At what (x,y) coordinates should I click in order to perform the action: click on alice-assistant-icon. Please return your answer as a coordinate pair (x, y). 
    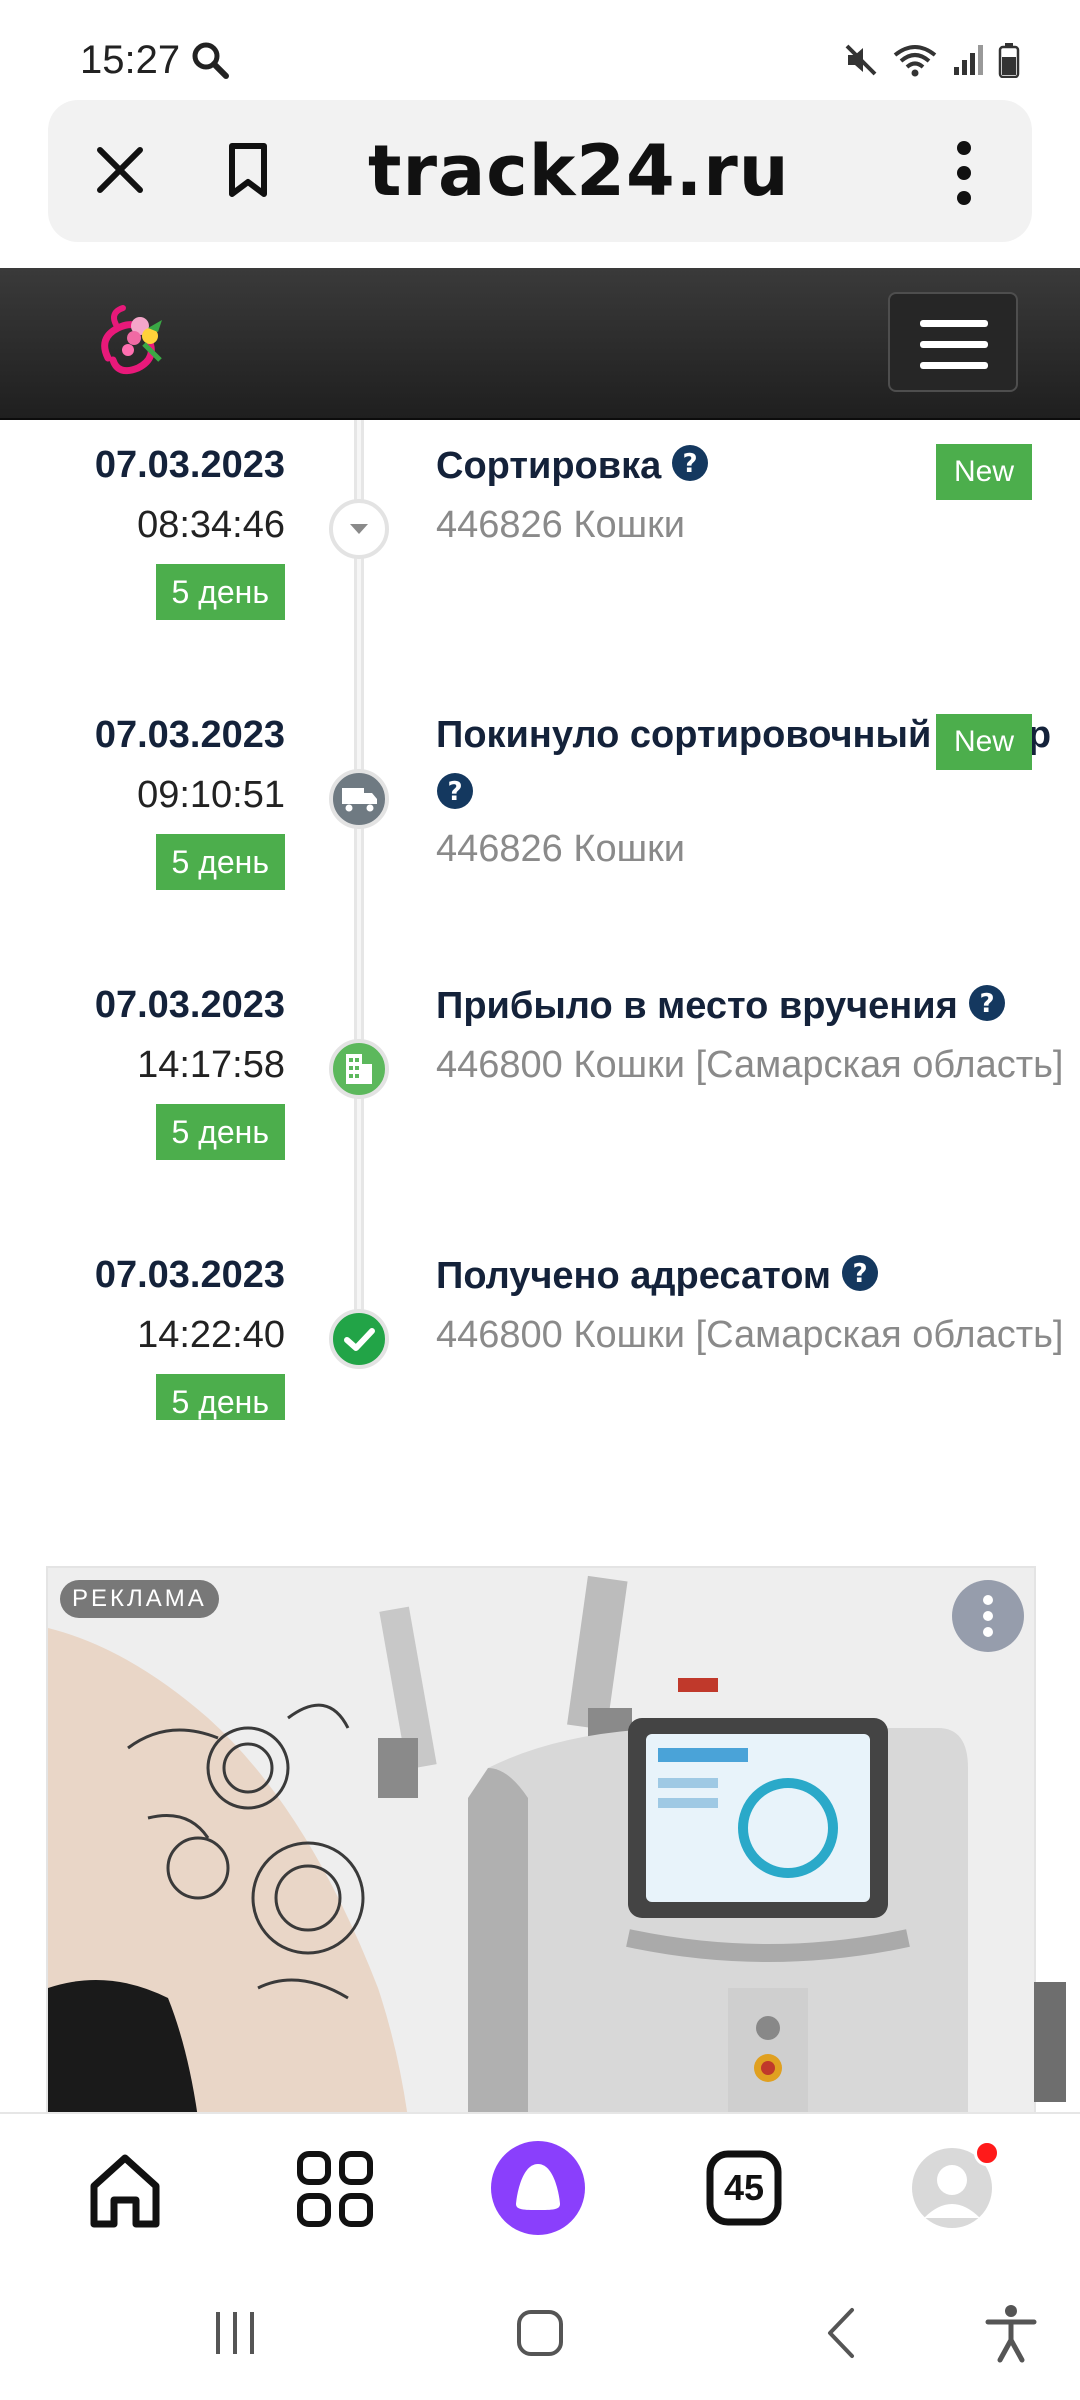
    Looking at the image, I should click on (538, 2188).